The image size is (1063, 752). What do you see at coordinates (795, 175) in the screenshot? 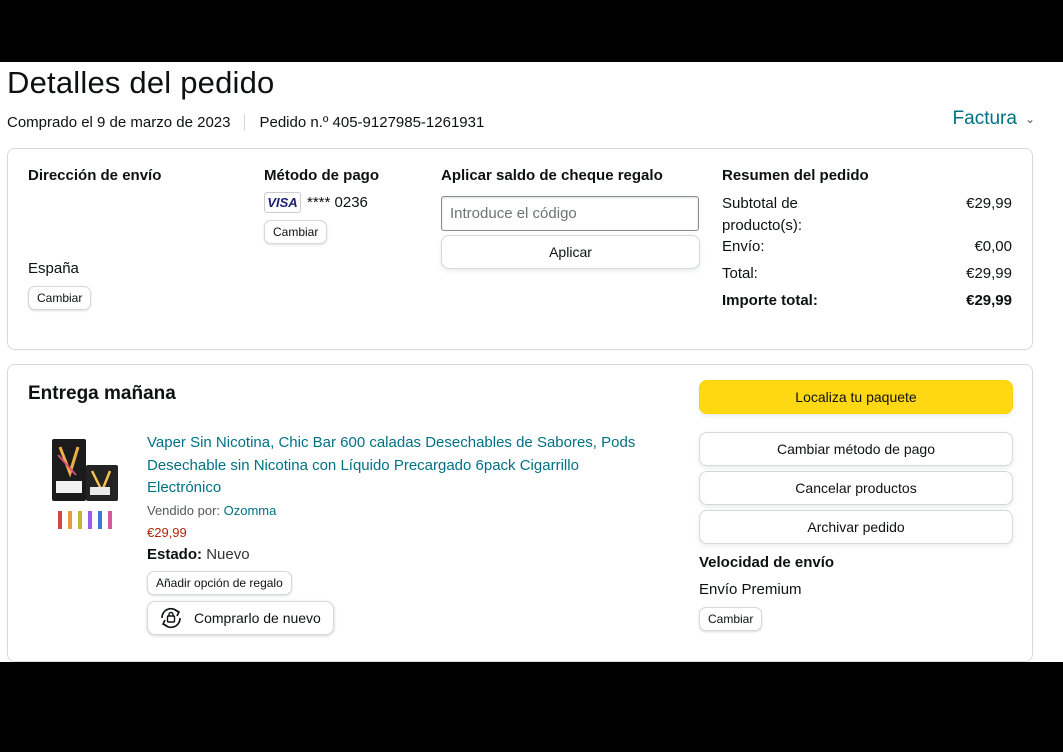
I see `order-summary-heading: Resumen del pedido` at bounding box center [795, 175].